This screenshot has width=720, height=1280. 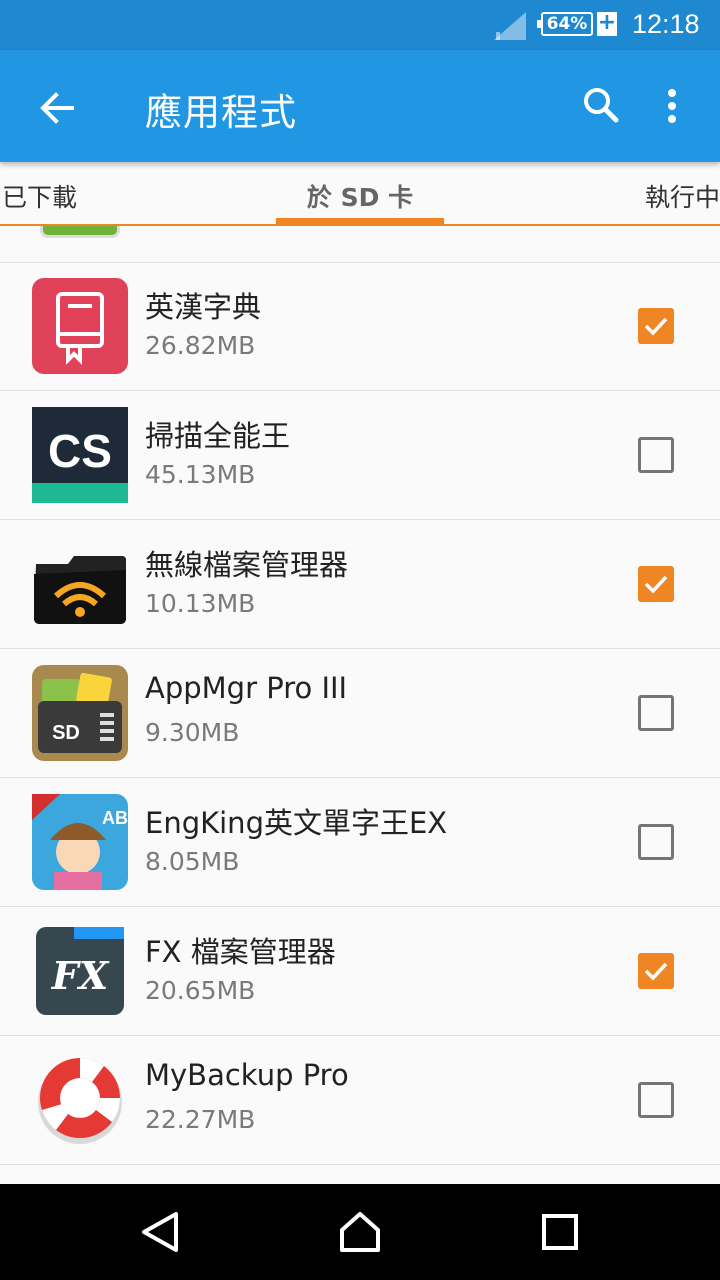 What do you see at coordinates (360, 971) in the screenshot?
I see `list-item: FX FX 檔案管理器 20.65MB` at bounding box center [360, 971].